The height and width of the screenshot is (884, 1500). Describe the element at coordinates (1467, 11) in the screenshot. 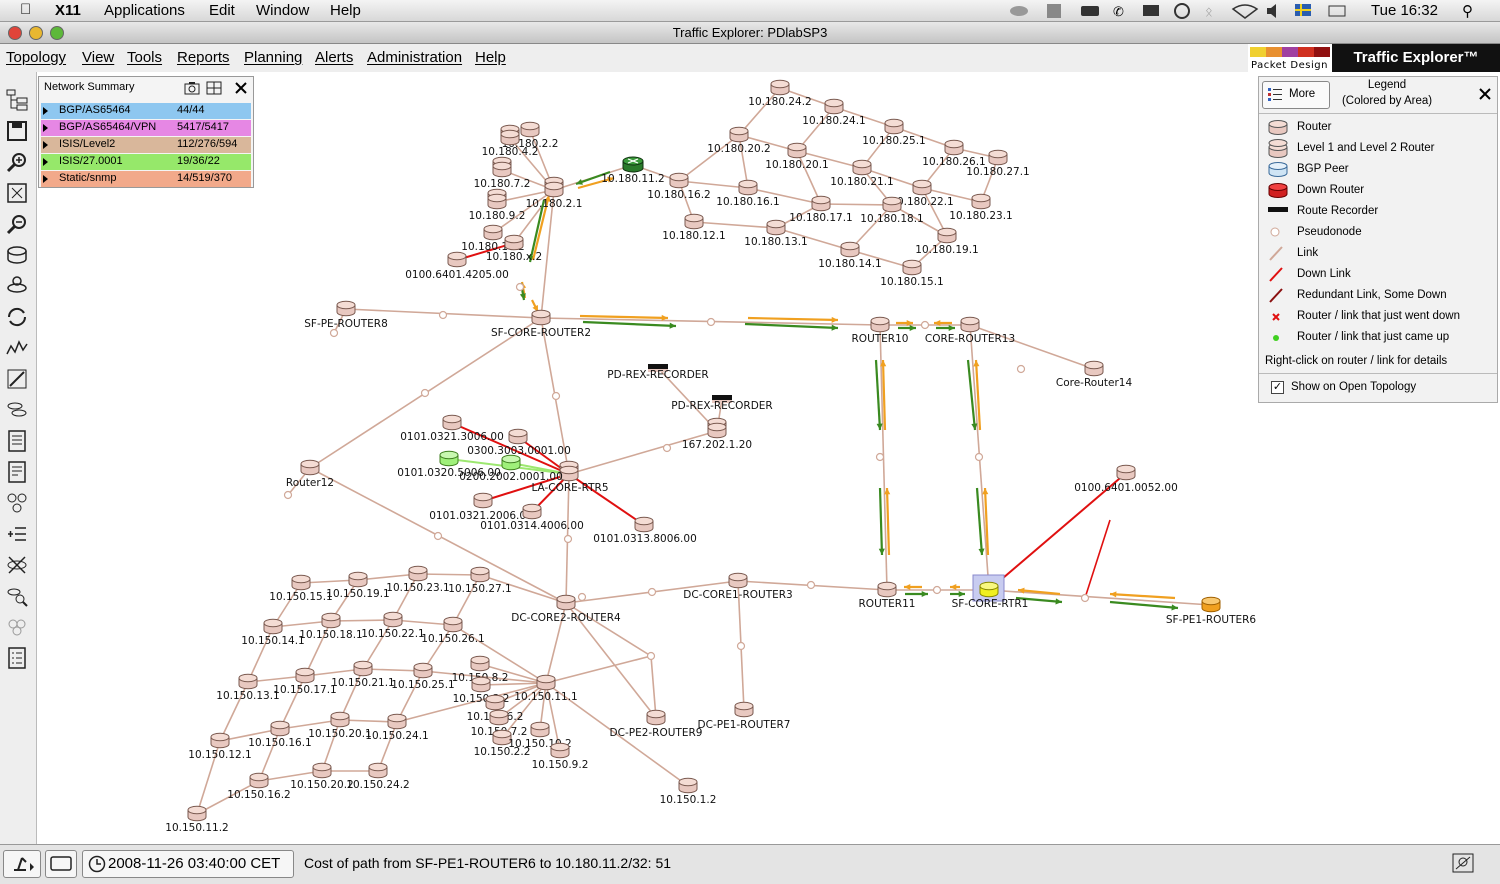

I see `spotlight-icon: ⚲` at that location.